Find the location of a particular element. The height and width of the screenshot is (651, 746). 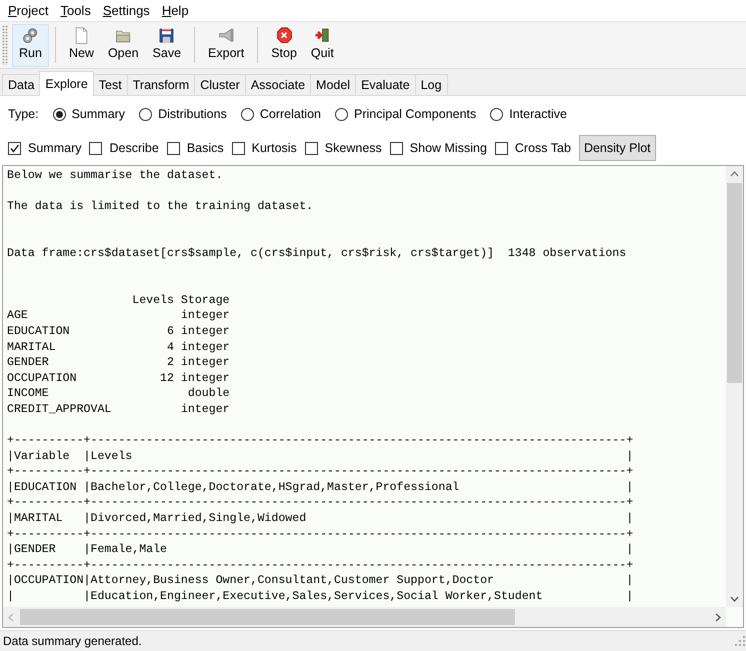

output-line: Data frame:crs$dataset[crs$sample, c(crs$input, crs$risk, crs$target)] 1348 observations is located at coordinates (317, 254).